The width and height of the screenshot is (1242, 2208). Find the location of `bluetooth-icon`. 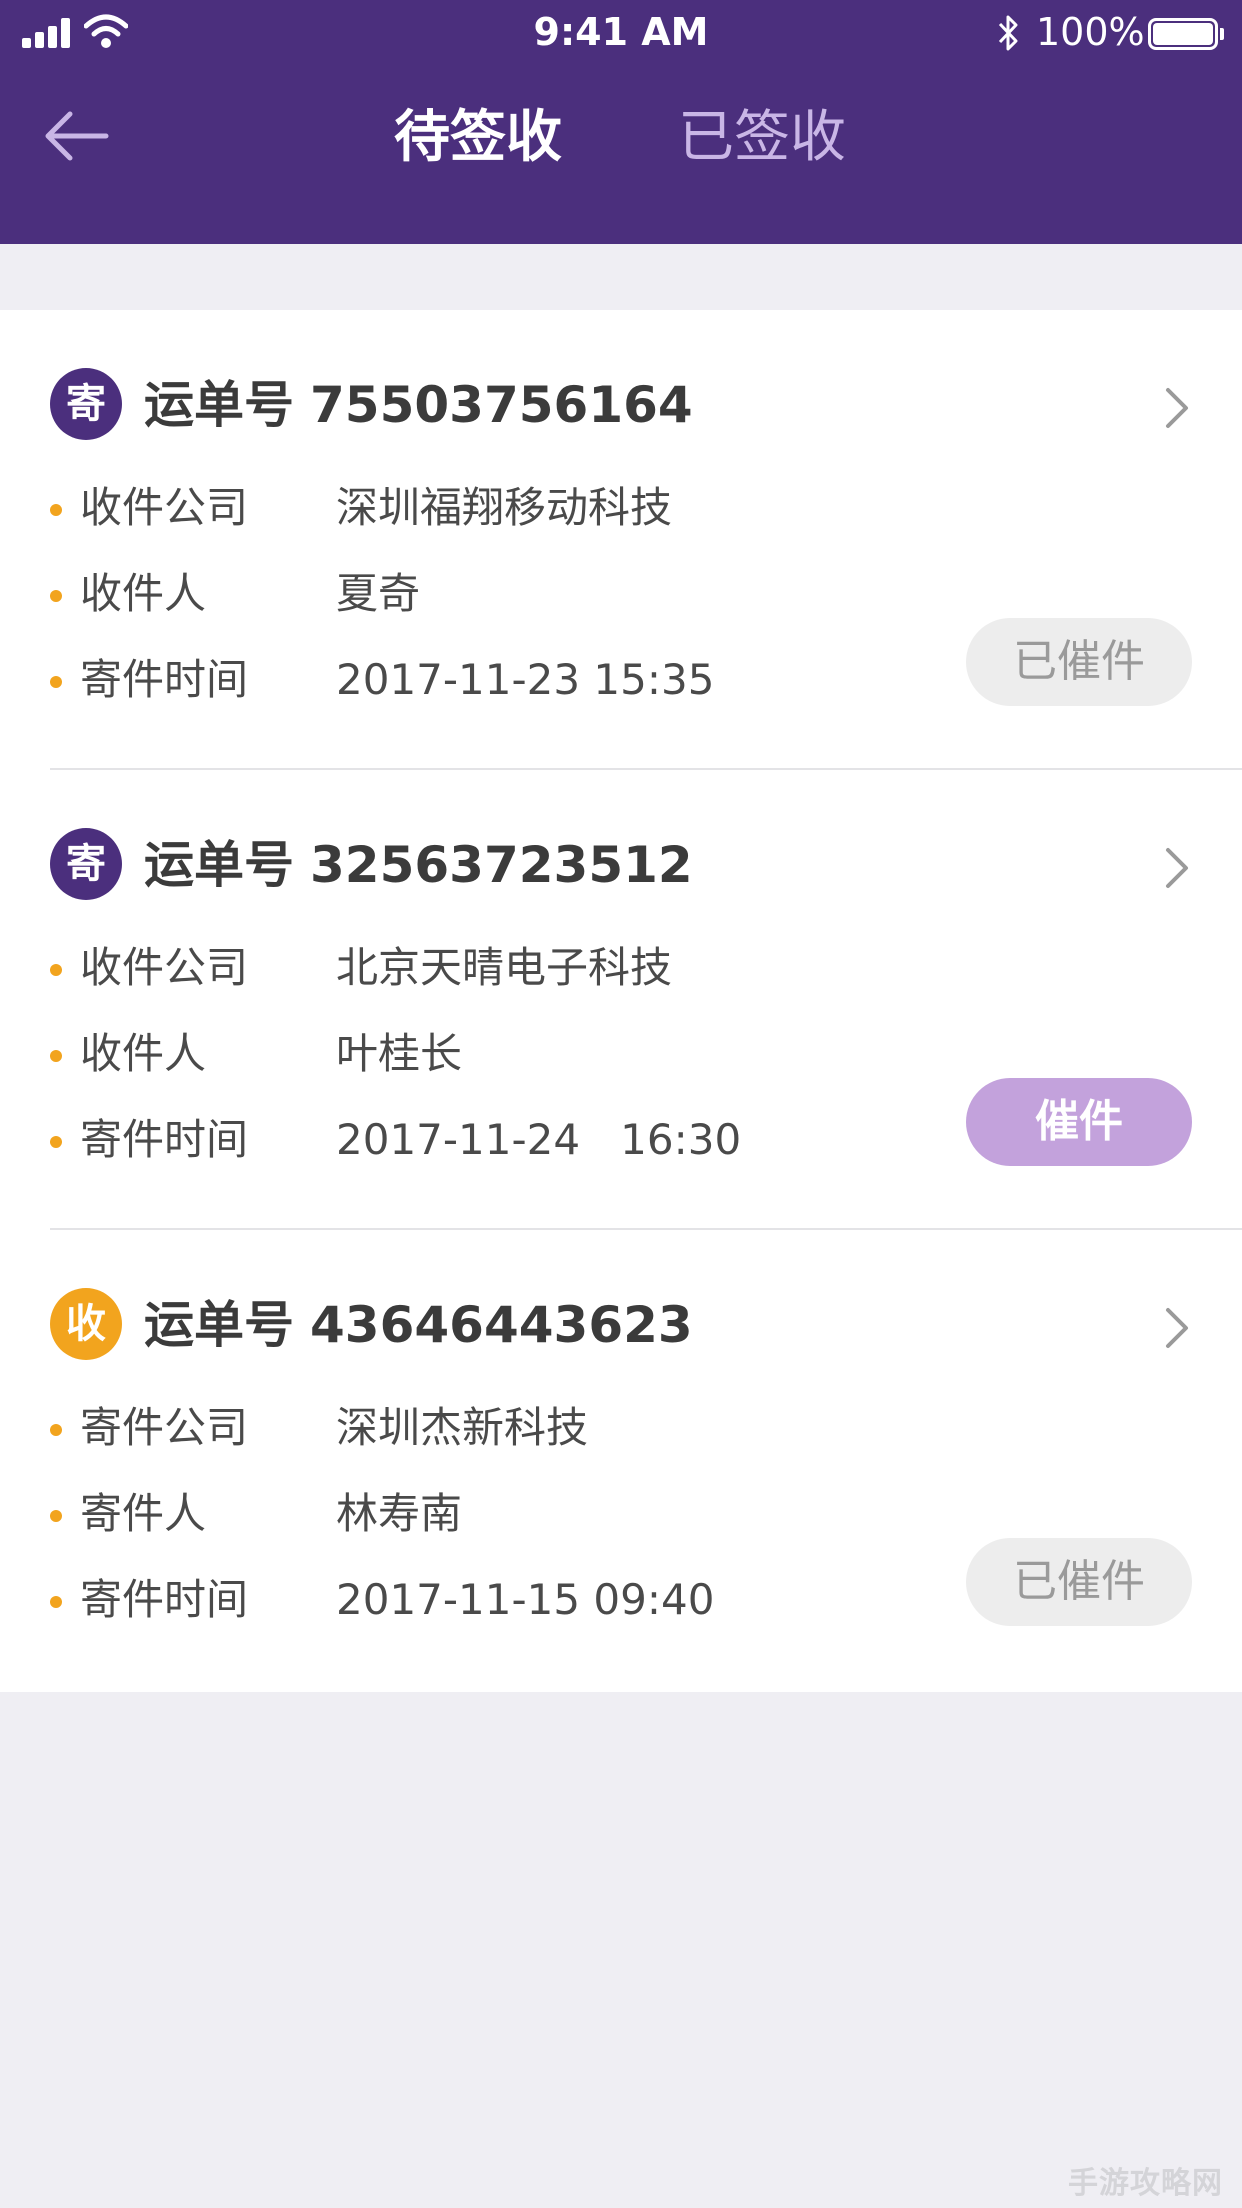

bluetooth-icon is located at coordinates (1008, 33).